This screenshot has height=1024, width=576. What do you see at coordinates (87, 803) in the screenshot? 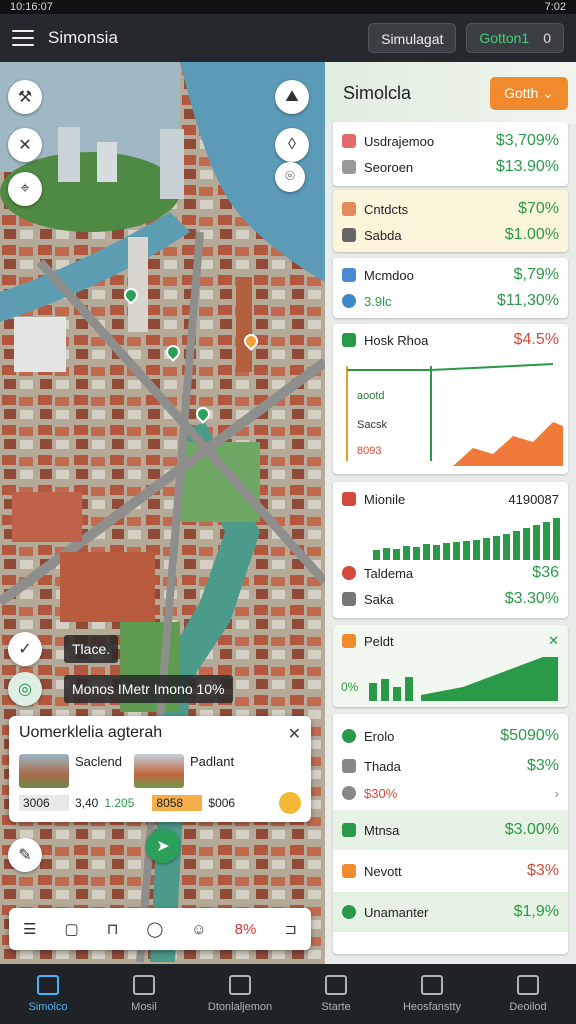
I see `item1-price: 3,40` at bounding box center [87, 803].